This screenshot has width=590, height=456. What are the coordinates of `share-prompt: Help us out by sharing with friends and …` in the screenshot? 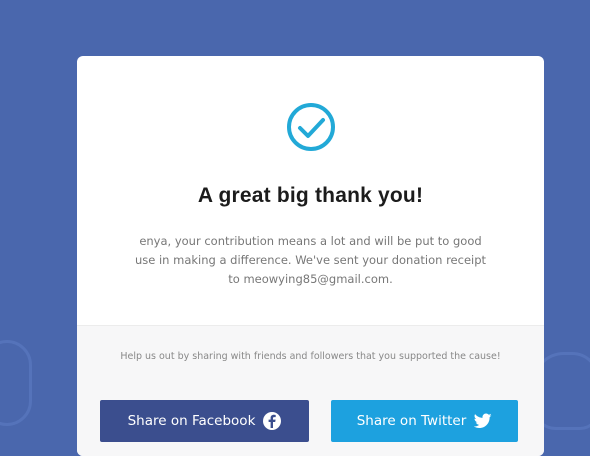 It's located at (310, 356).